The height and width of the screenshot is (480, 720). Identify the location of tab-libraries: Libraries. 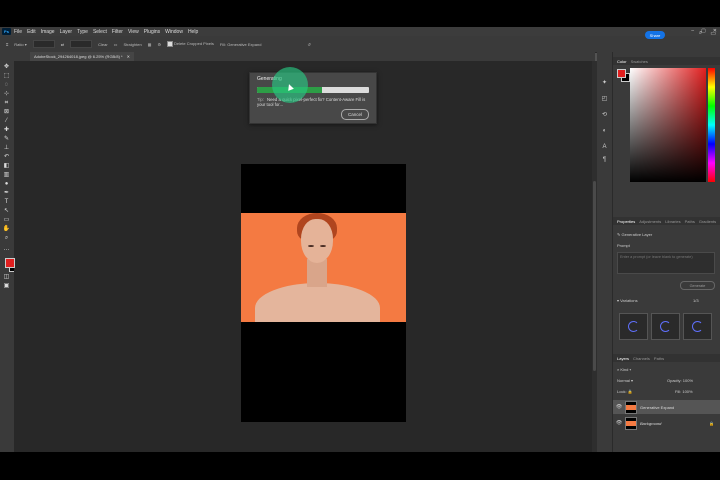
(672, 221).